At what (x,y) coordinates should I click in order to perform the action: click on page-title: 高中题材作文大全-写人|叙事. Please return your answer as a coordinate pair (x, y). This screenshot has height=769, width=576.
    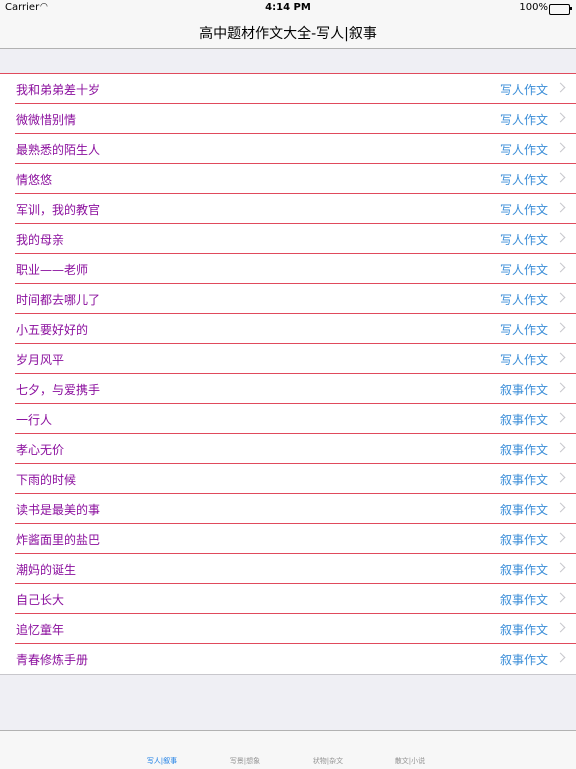
    Looking at the image, I should click on (288, 34).